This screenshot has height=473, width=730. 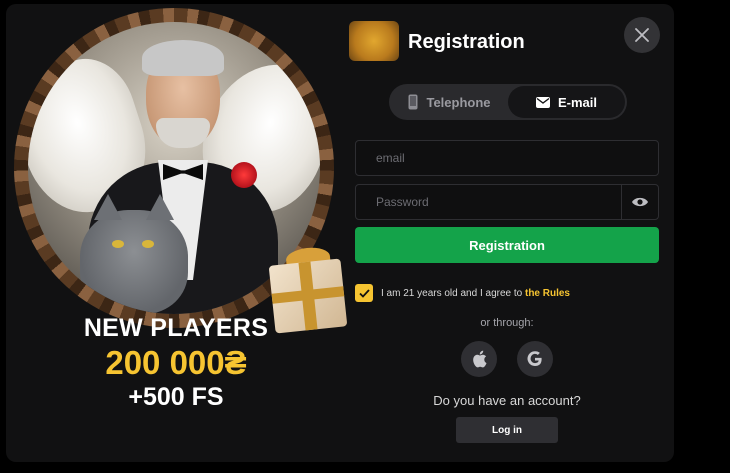 I want to click on promo-title: NEW PLAYERS, so click(x=176, y=328).